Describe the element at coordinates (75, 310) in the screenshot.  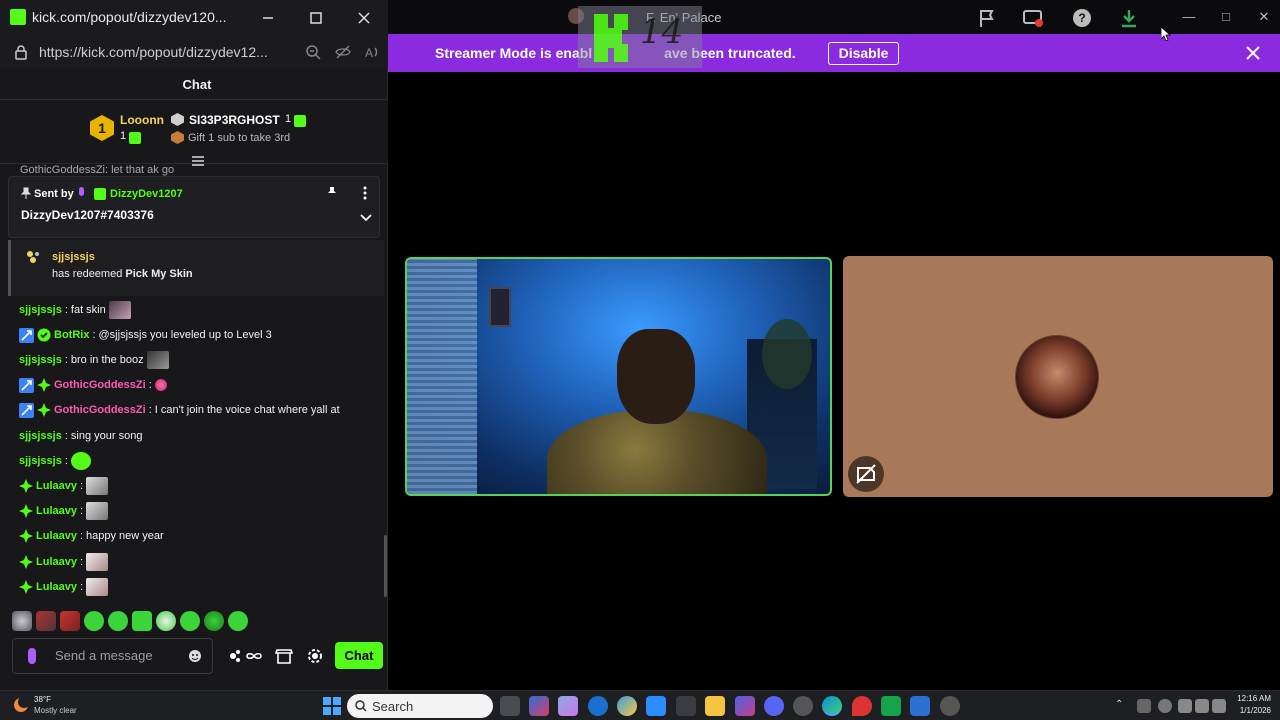
I see `chat-message: sjjsjssjs: fat skin` at that location.